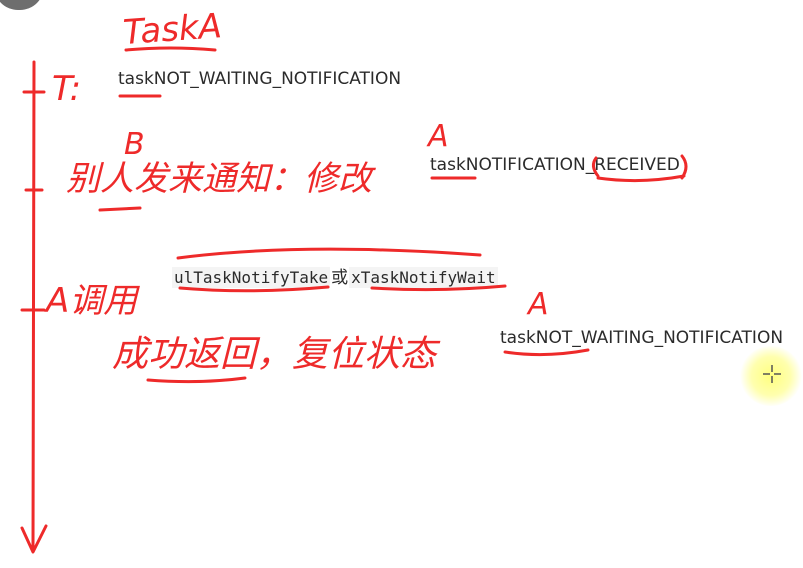  What do you see at coordinates (221, 179) in the screenshot?
I see `hand-row2: 别人发来通知：修改` at bounding box center [221, 179].